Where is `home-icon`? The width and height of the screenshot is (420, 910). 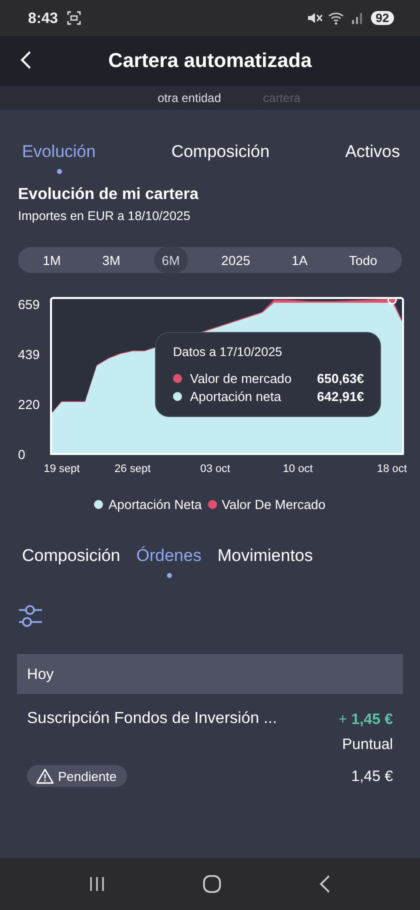
home-icon is located at coordinates (212, 884).